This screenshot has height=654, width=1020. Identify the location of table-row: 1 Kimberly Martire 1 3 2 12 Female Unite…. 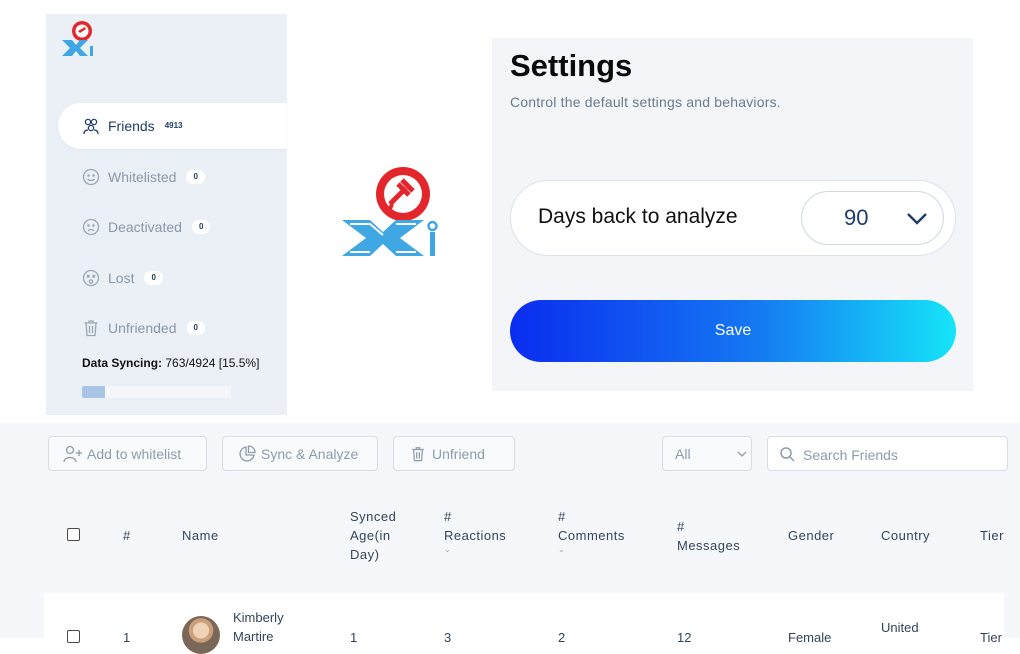
(524, 623).